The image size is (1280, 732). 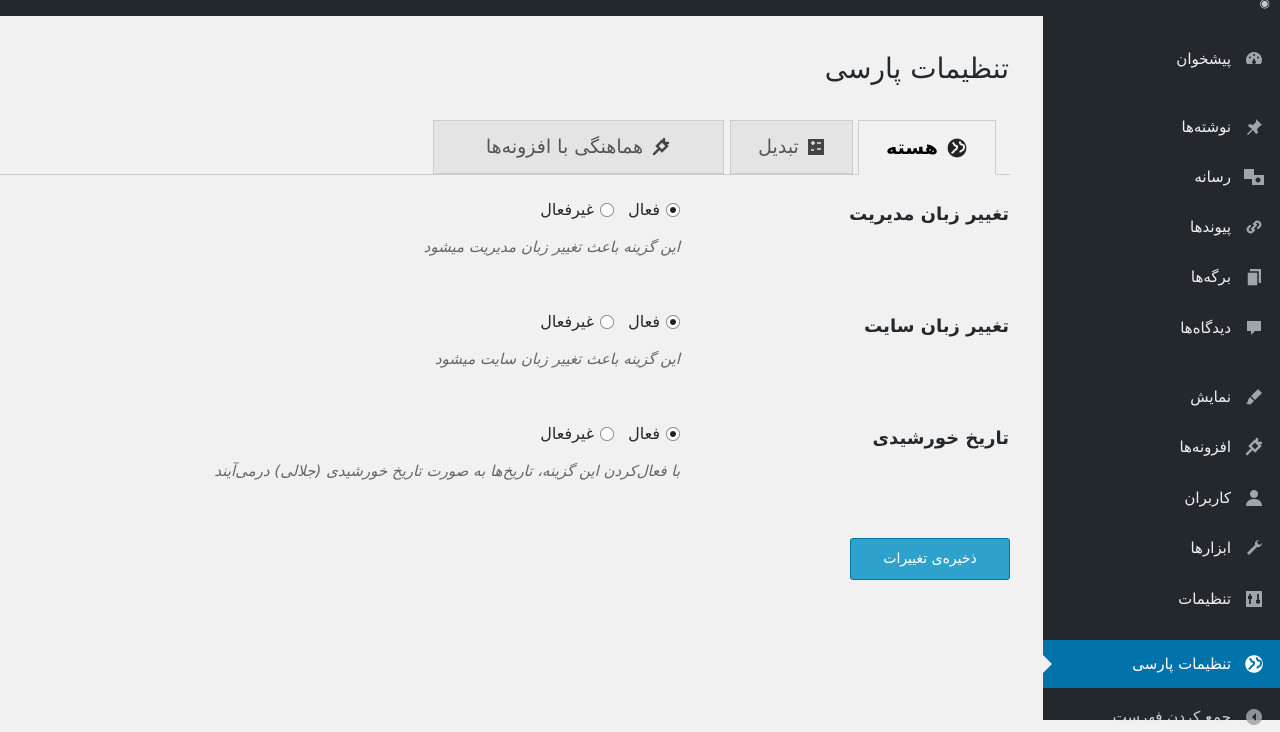 What do you see at coordinates (1254, 177) in the screenshot?
I see `media-icon` at bounding box center [1254, 177].